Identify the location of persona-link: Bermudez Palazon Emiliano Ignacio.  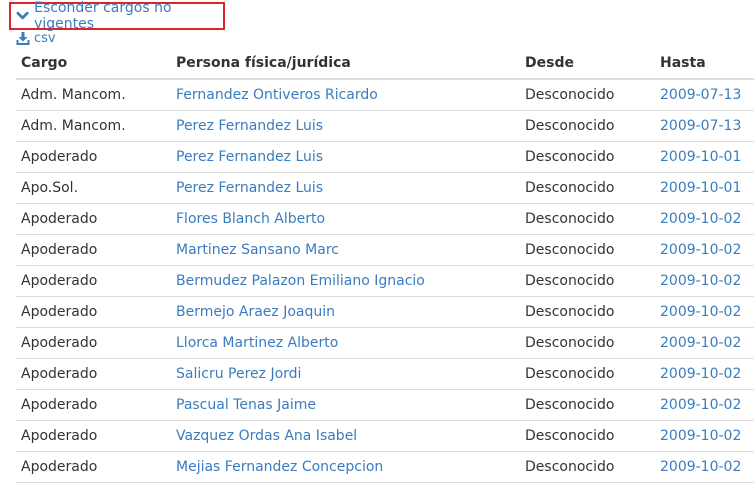
(300, 281).